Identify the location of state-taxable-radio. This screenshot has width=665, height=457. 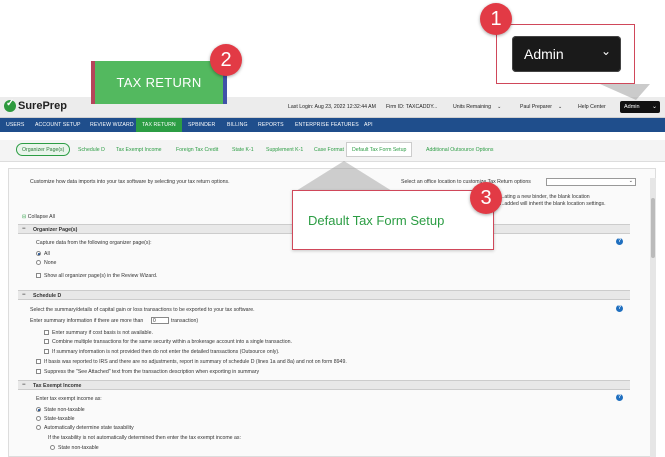
(38, 418).